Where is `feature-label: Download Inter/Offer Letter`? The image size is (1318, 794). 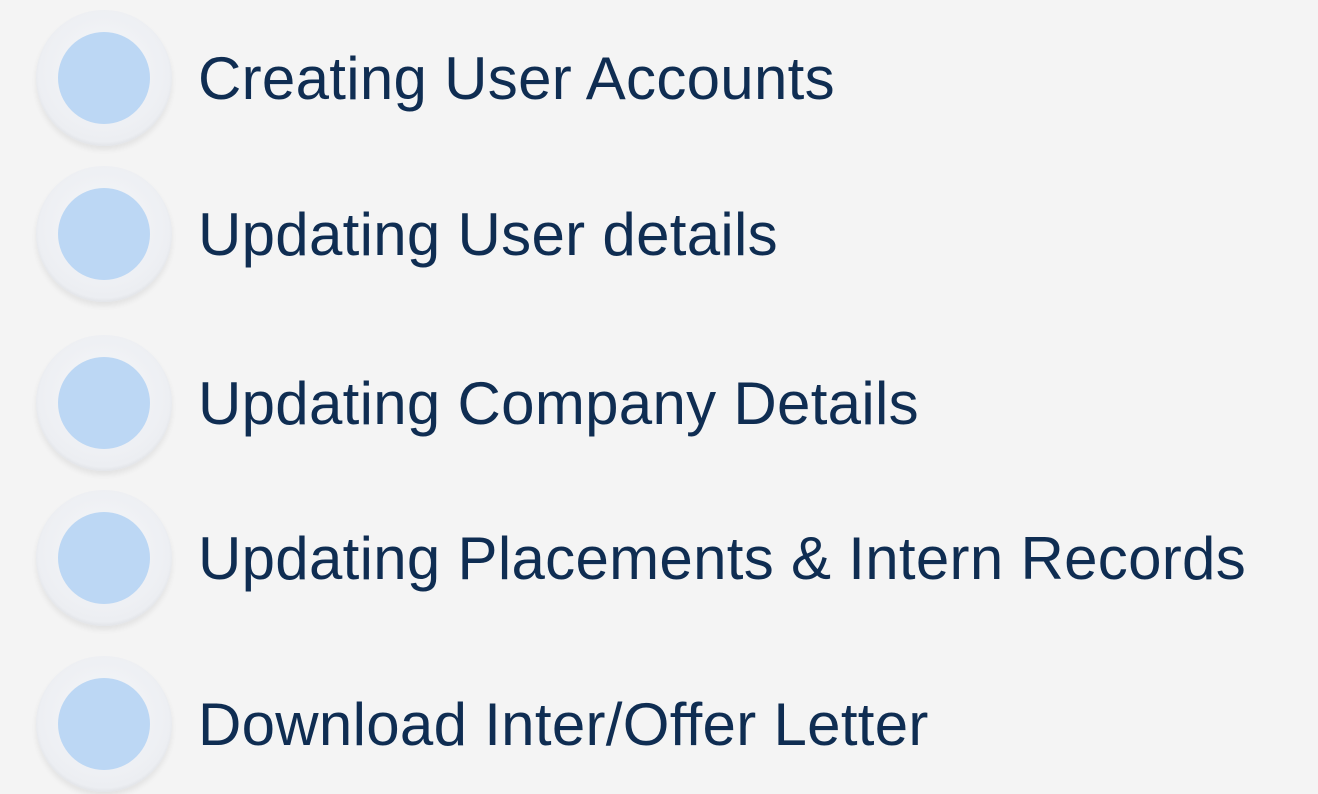
feature-label: Download Inter/Offer Letter is located at coordinates (563, 724).